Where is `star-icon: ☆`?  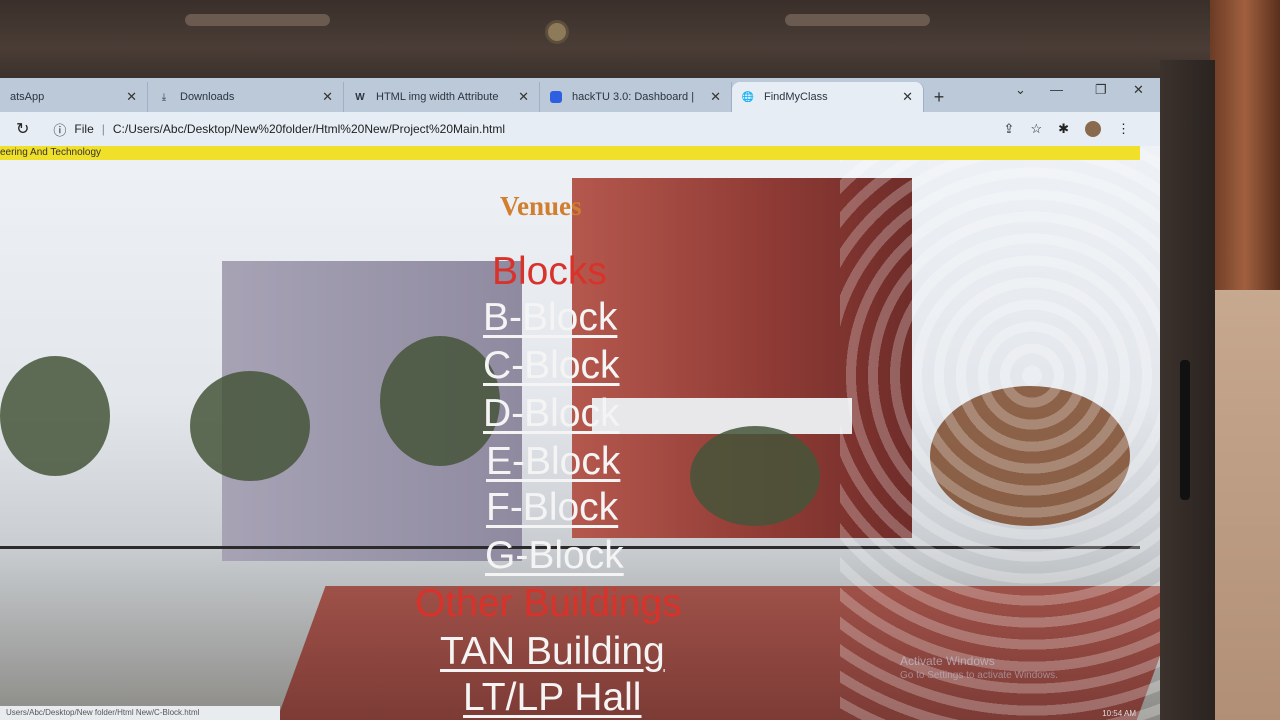 star-icon: ☆ is located at coordinates (1036, 129).